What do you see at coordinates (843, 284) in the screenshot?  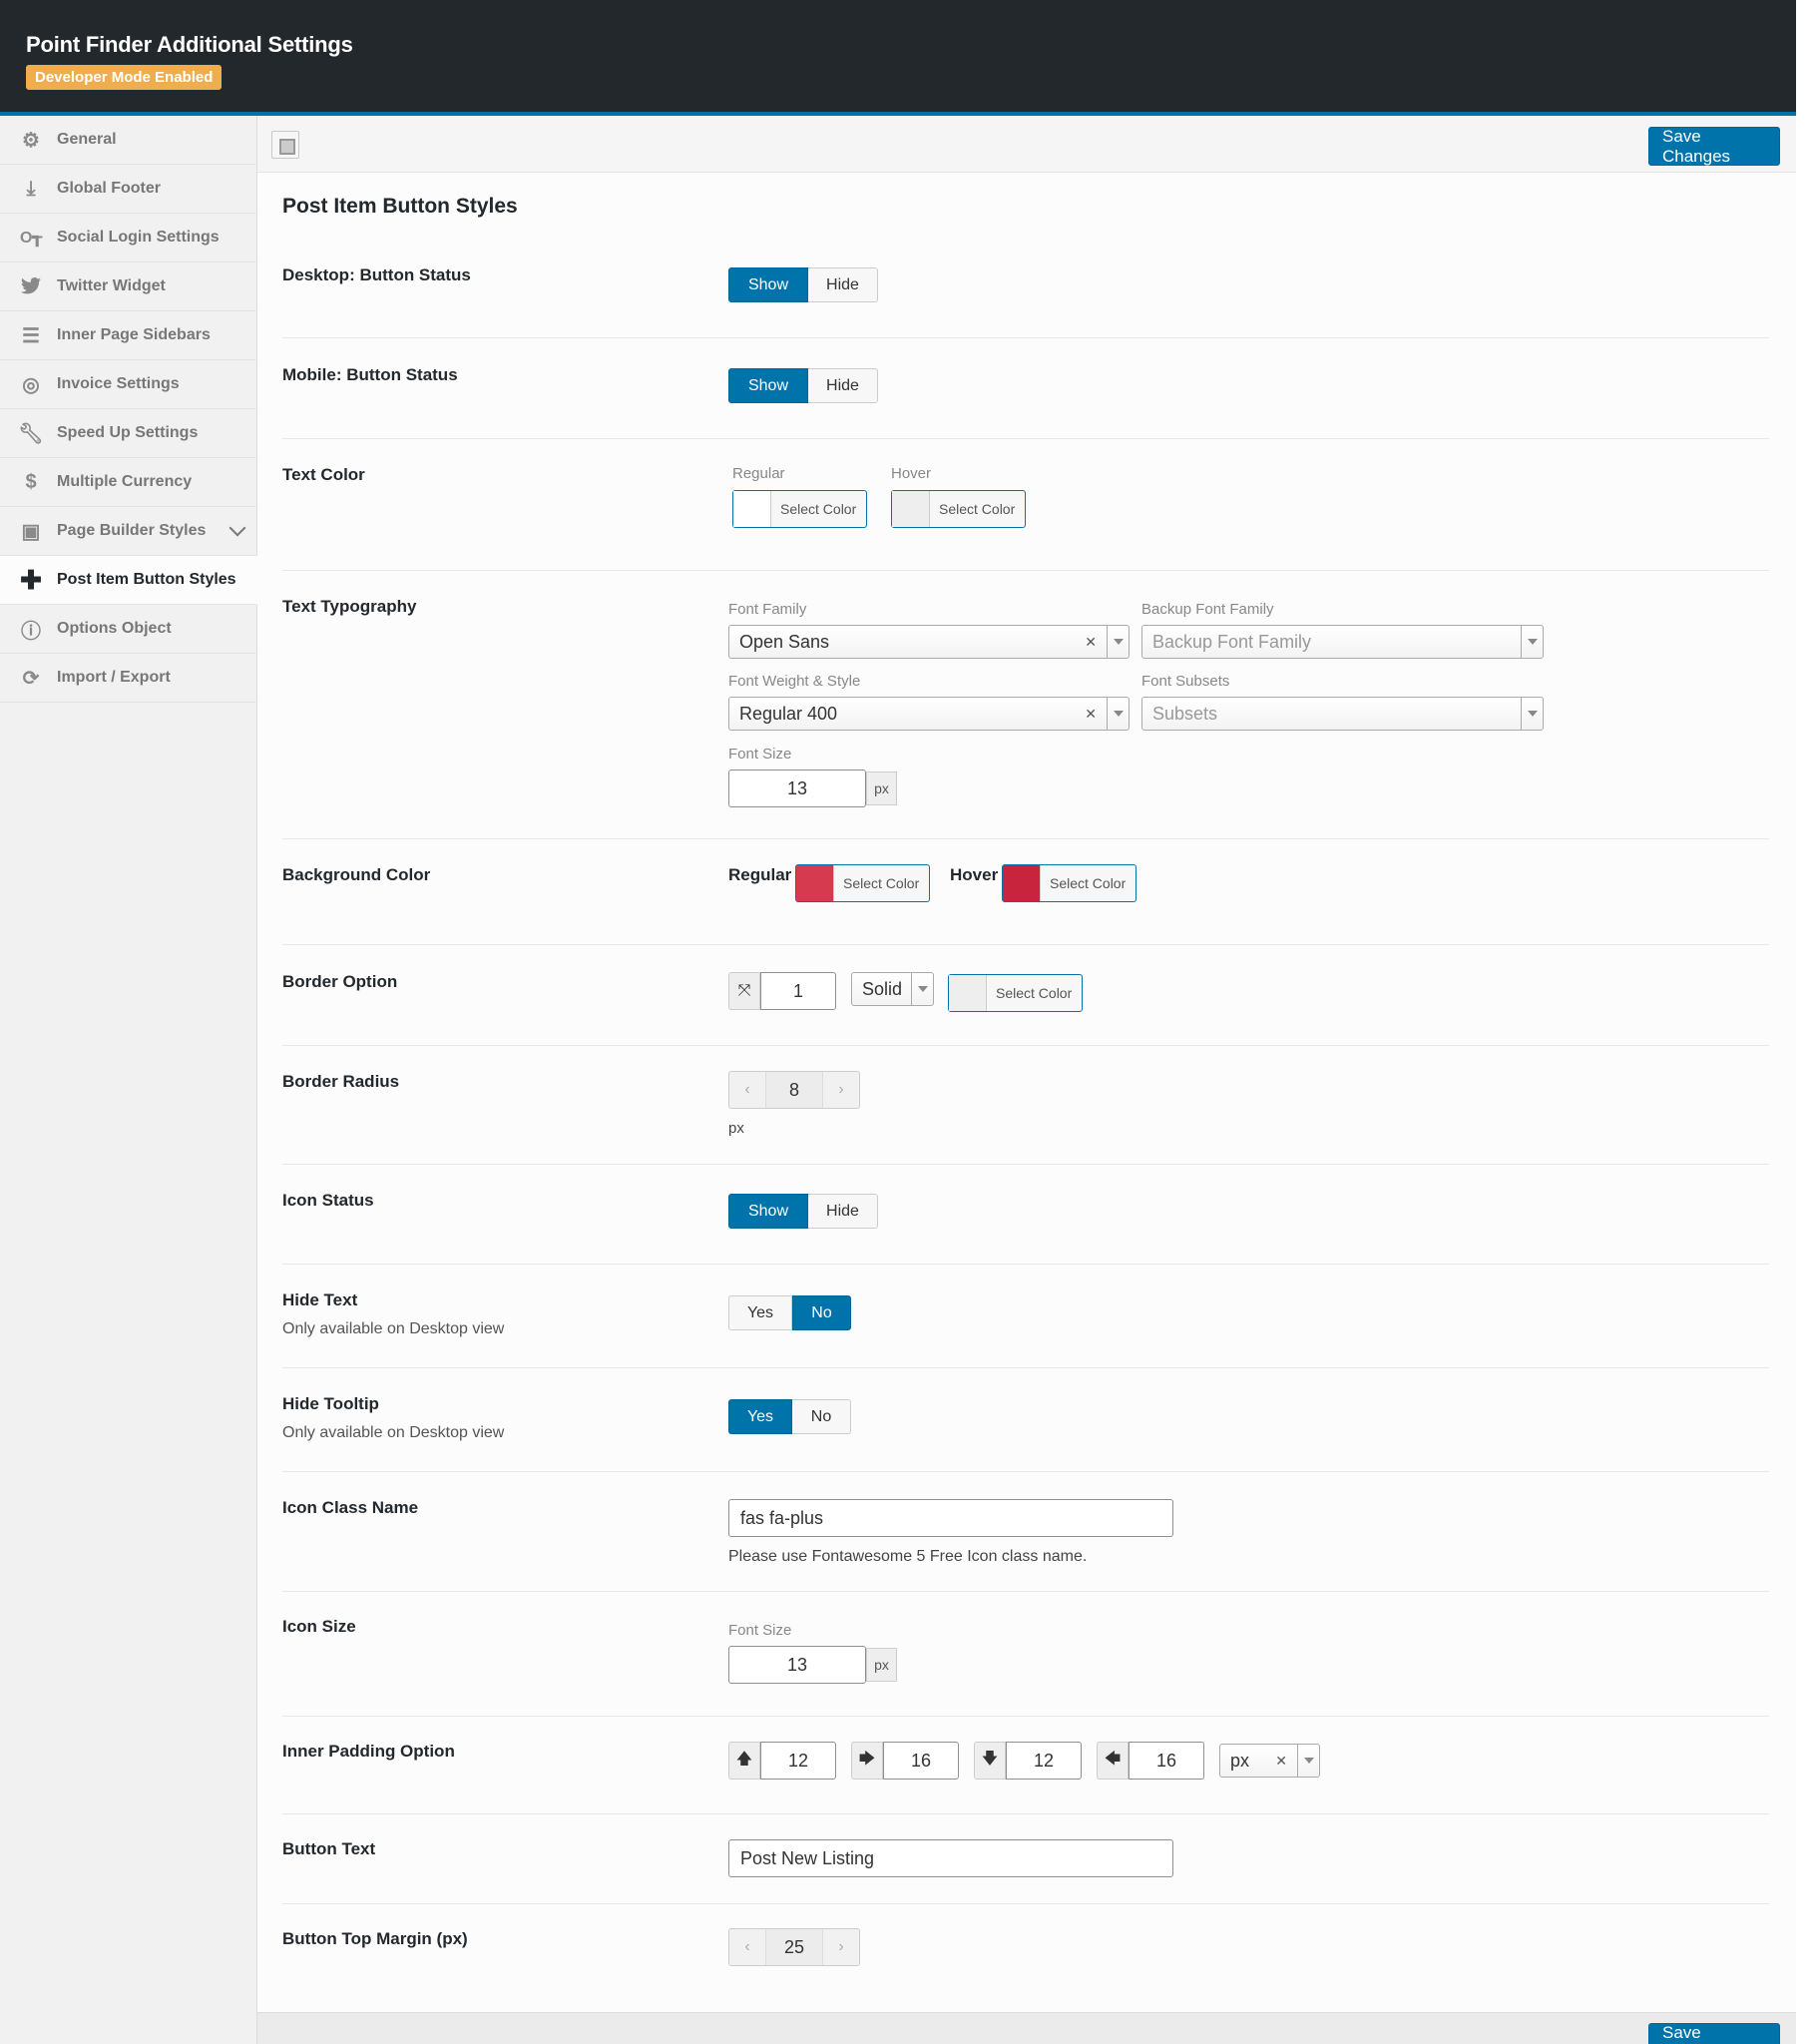 I see `desktop-hide-button: Hide` at bounding box center [843, 284].